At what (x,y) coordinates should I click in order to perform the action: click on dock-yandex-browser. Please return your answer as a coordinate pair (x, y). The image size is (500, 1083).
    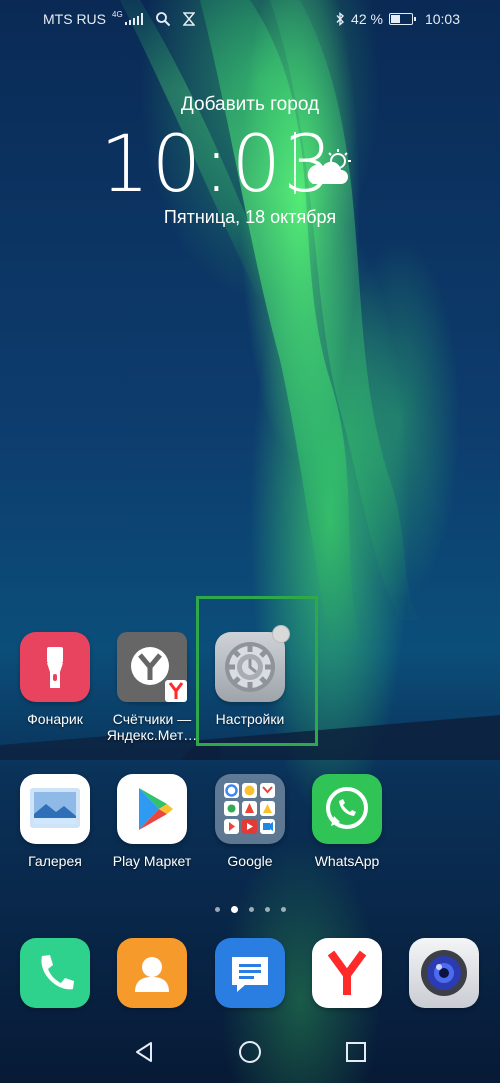
    Looking at the image, I should click on (347, 973).